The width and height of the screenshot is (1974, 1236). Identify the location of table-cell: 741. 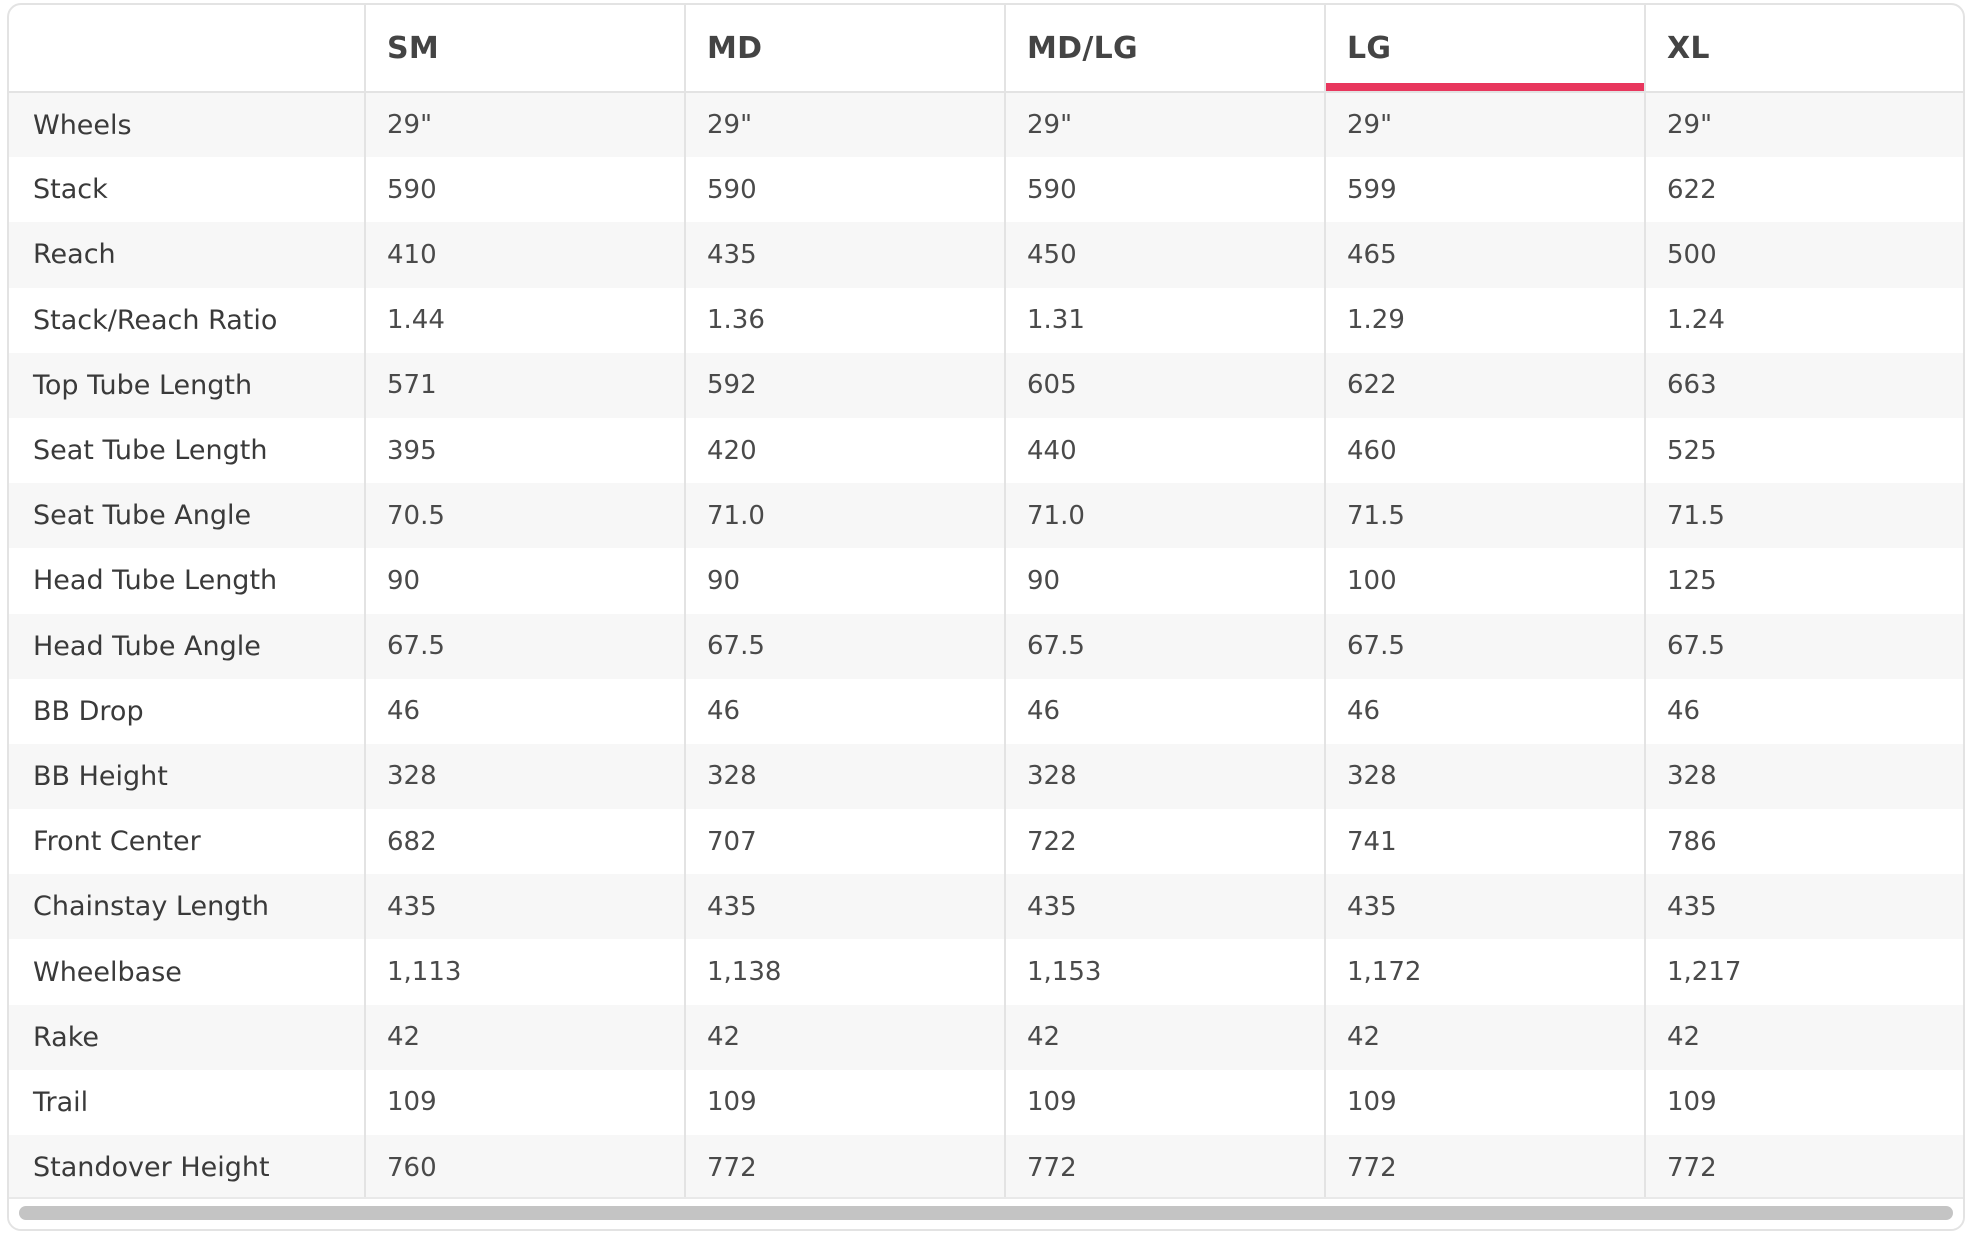
(1484, 842).